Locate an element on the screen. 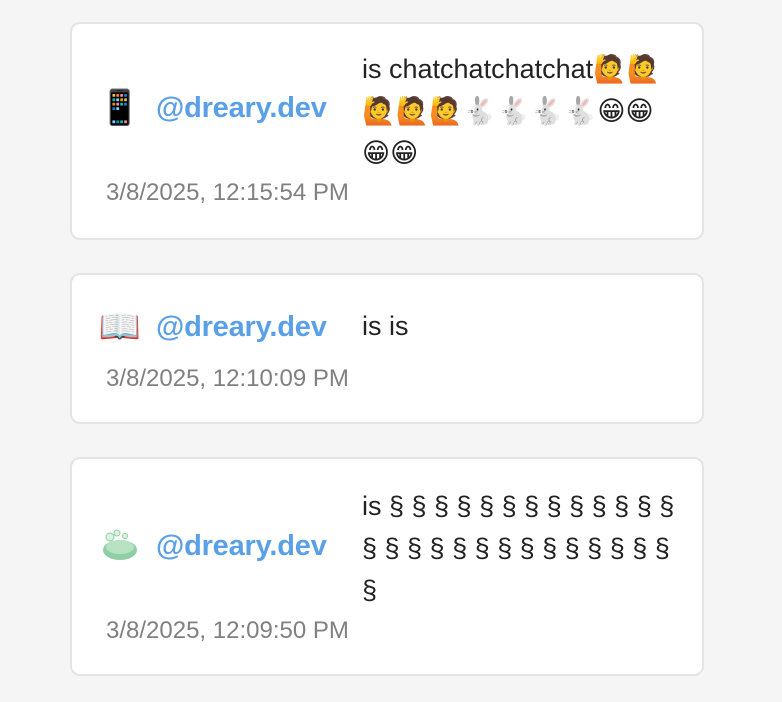  post-timestamp: 3/8/2025, 12:15:54 PM is located at coordinates (227, 192).